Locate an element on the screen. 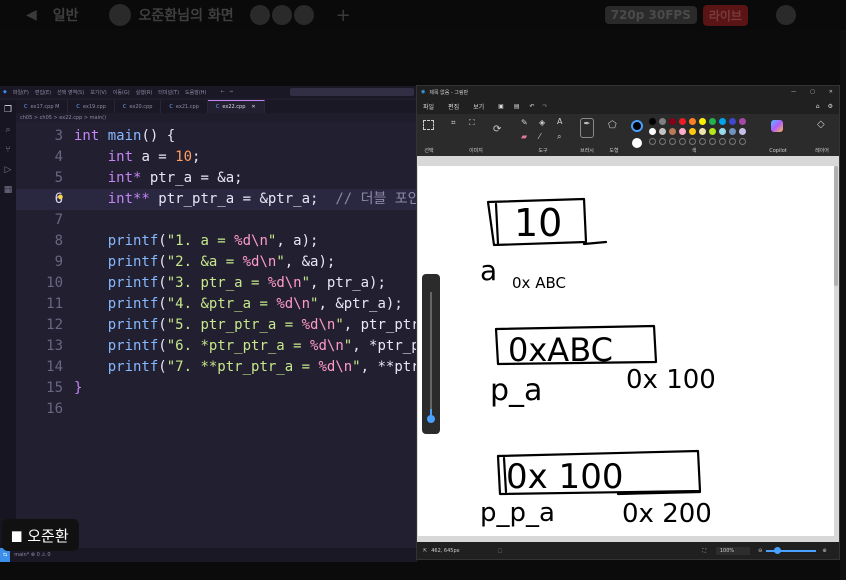 The image size is (846, 580). color1-swatch is located at coordinates (637, 126).